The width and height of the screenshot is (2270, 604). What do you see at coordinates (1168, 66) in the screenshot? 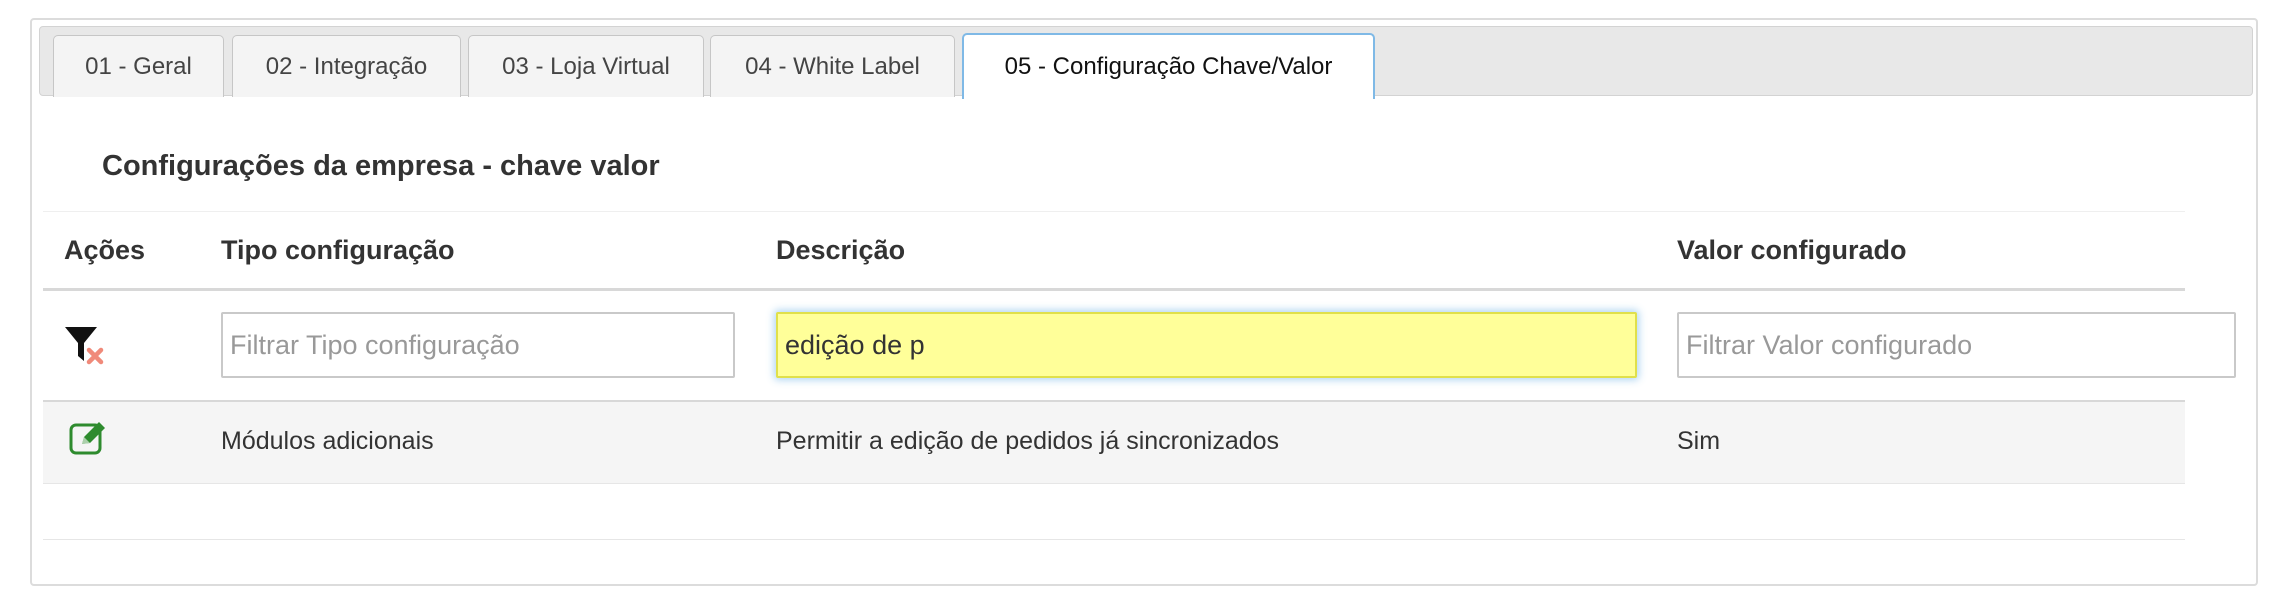
I see `tab-configuracao-chave-valor: 05 - Configuração Chave/Valor` at bounding box center [1168, 66].